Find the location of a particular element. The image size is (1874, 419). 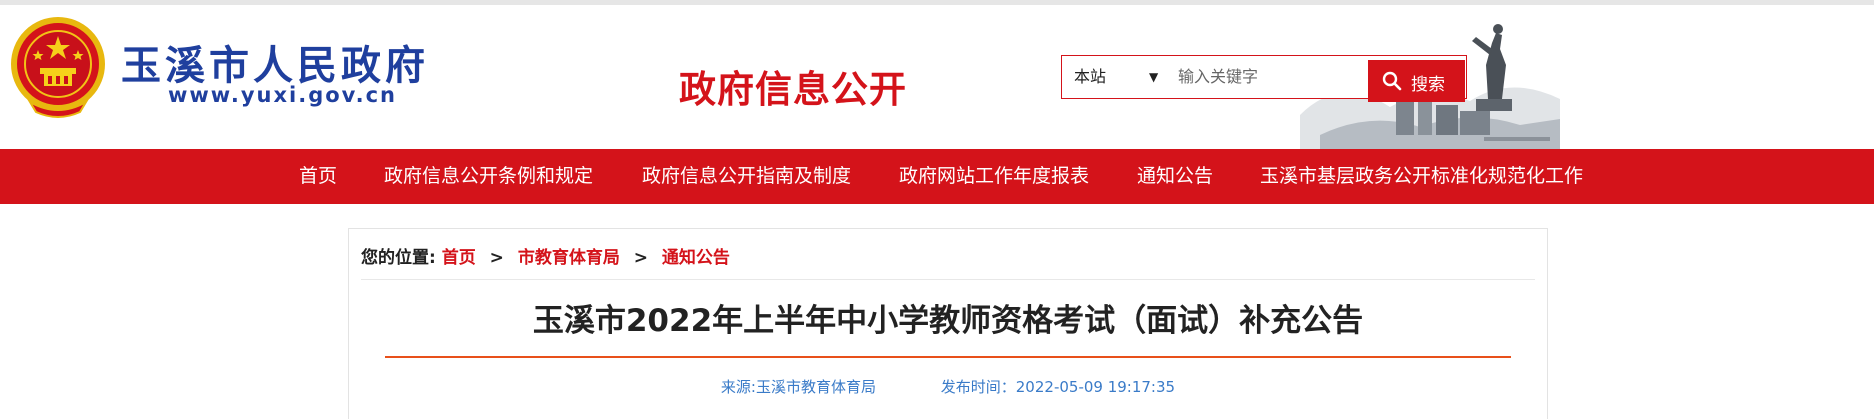

nav-item-home: 首页 is located at coordinates (318, 176).